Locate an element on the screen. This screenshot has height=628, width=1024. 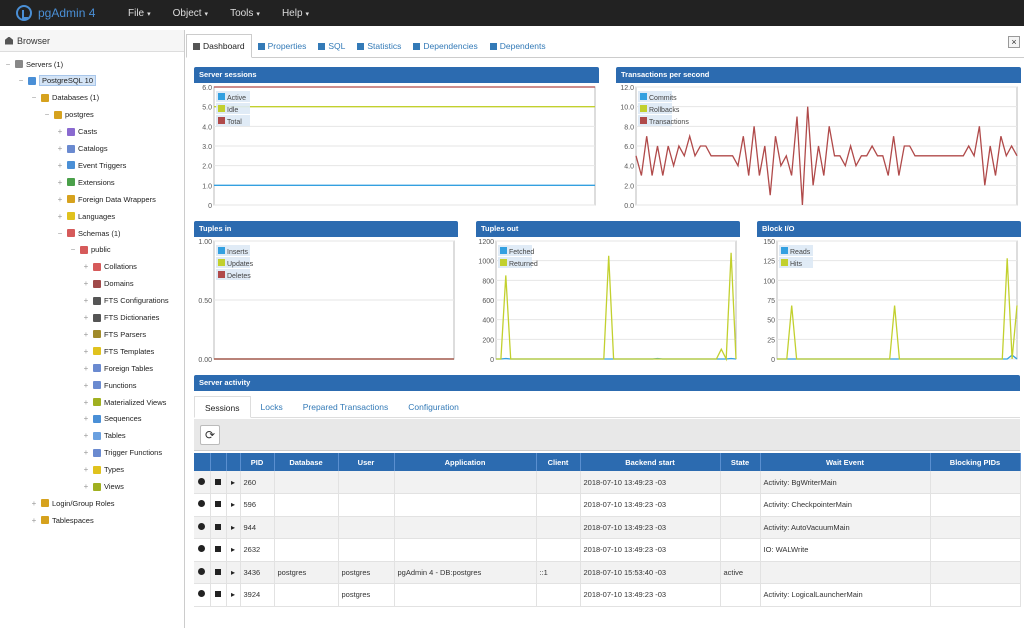
tree-node: + Sequences is located at coordinates (112, 419).